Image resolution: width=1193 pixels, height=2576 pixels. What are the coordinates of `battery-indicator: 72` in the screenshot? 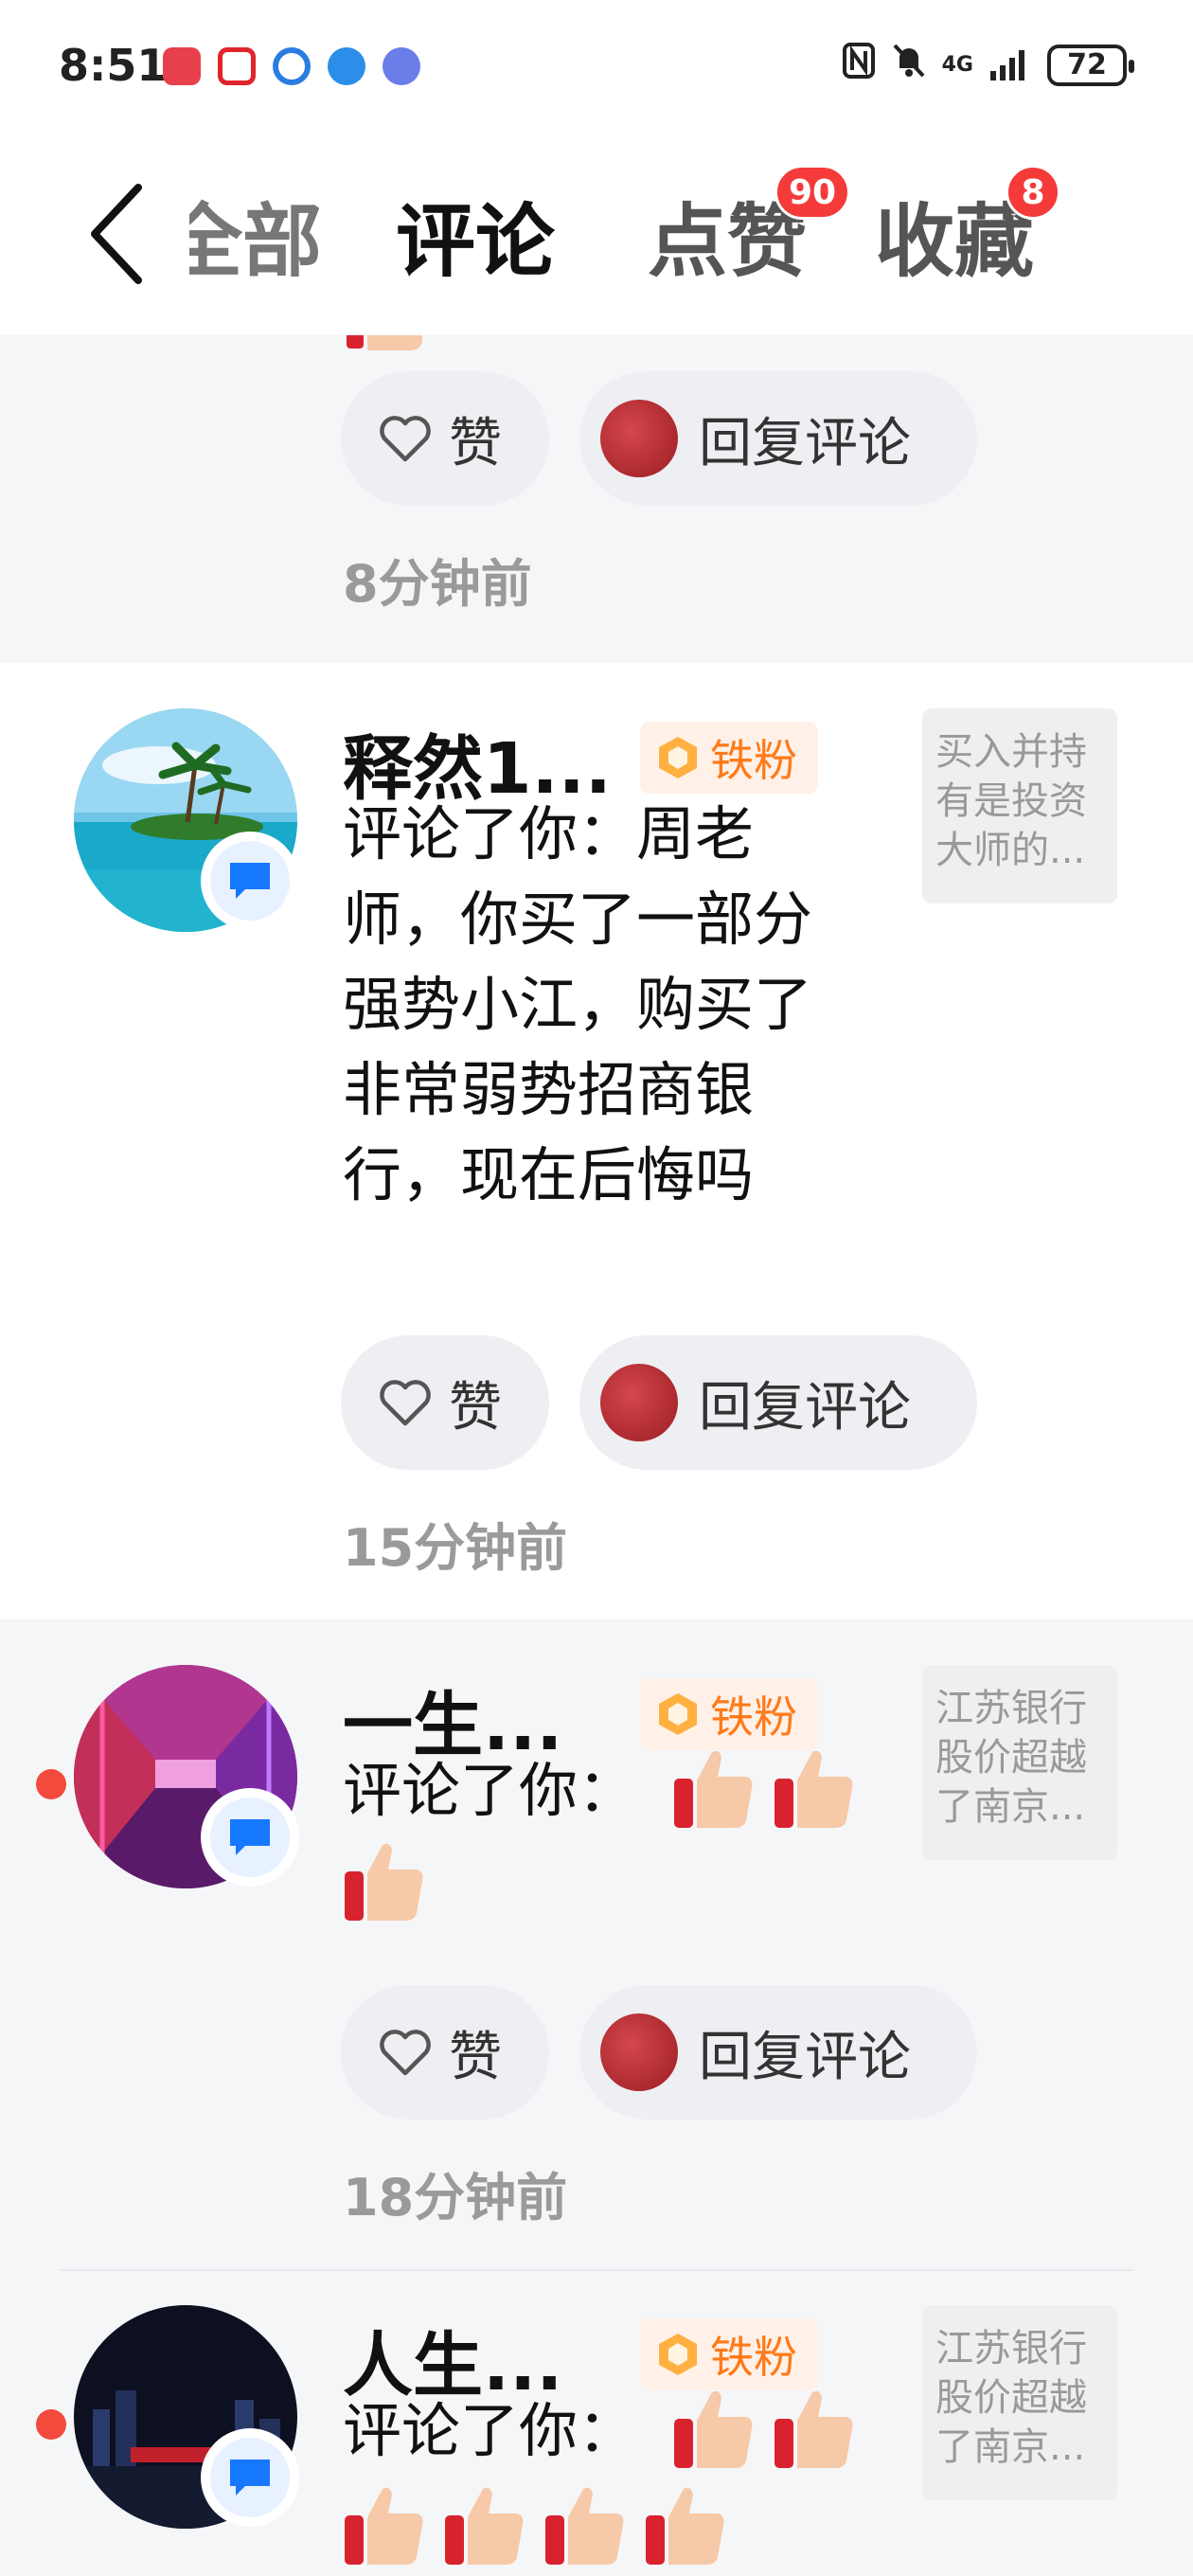 It's located at (1090, 65).